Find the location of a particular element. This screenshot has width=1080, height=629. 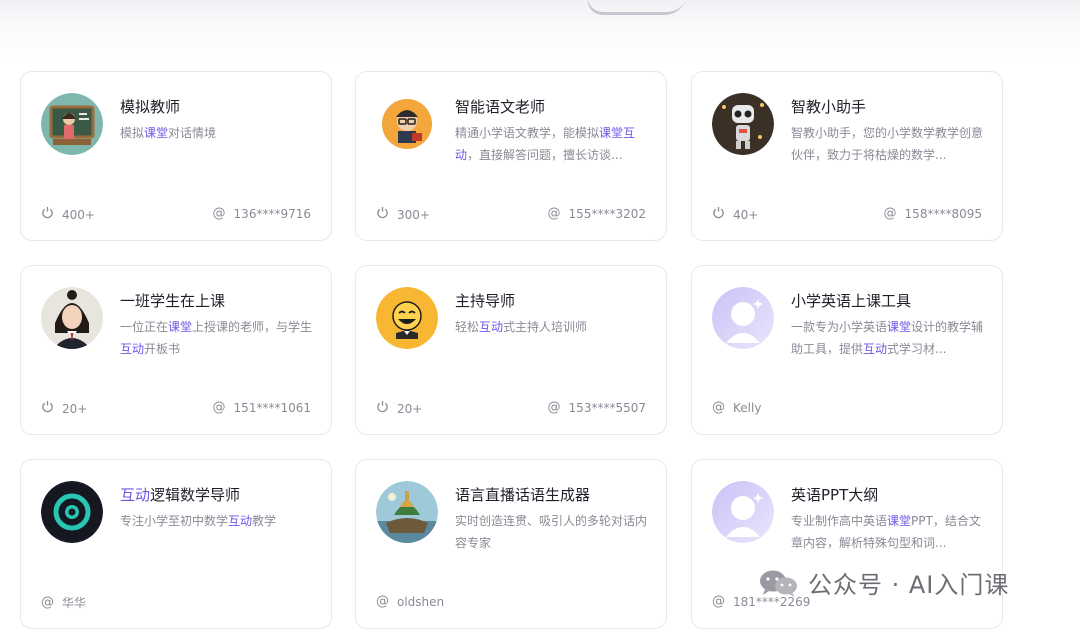

usage-count: 400+ is located at coordinates (68, 214).